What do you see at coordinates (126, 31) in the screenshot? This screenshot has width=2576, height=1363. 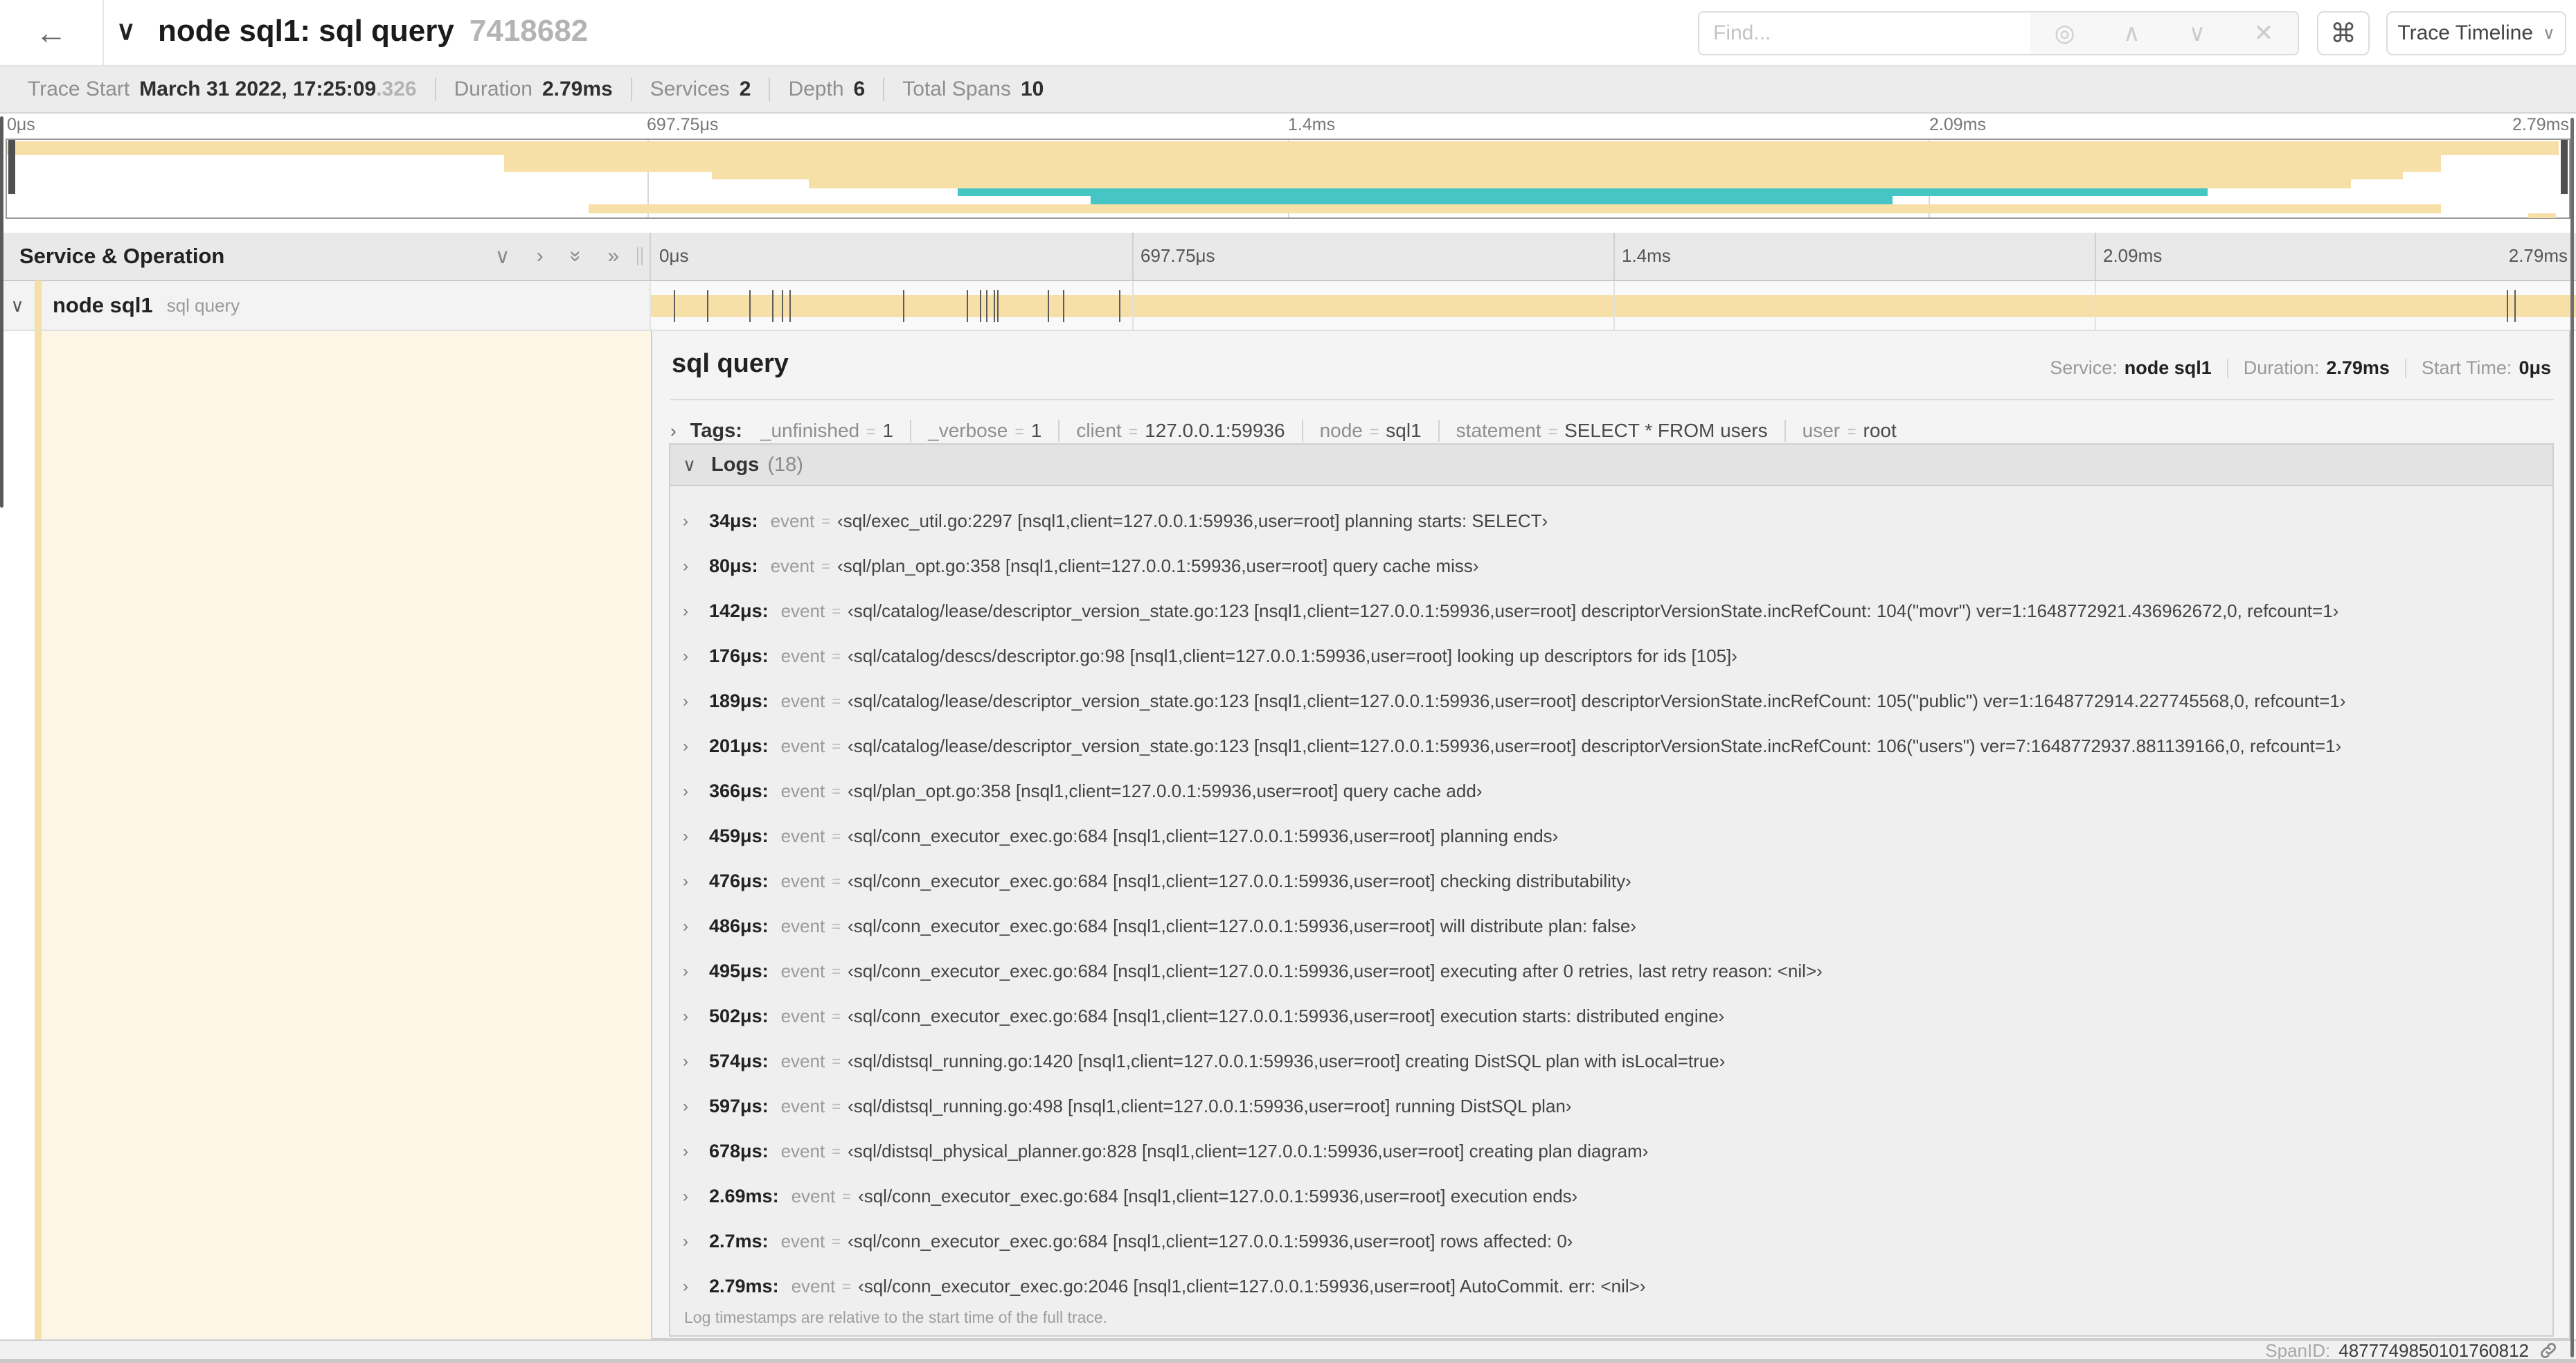 I see `trace-collapse-chevron-icon: ∨` at bounding box center [126, 31].